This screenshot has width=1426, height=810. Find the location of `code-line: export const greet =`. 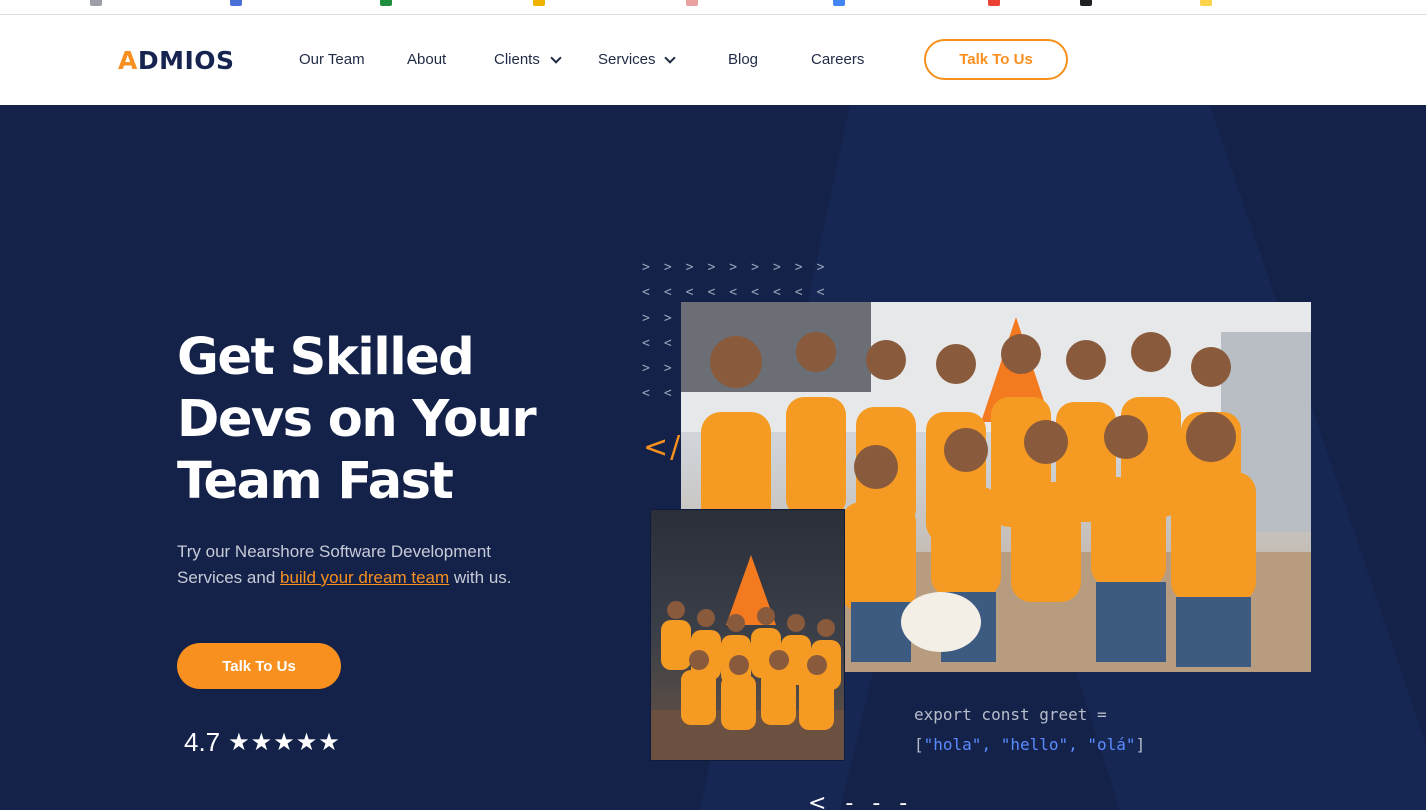

code-line: export const greet = is located at coordinates (1010, 714).